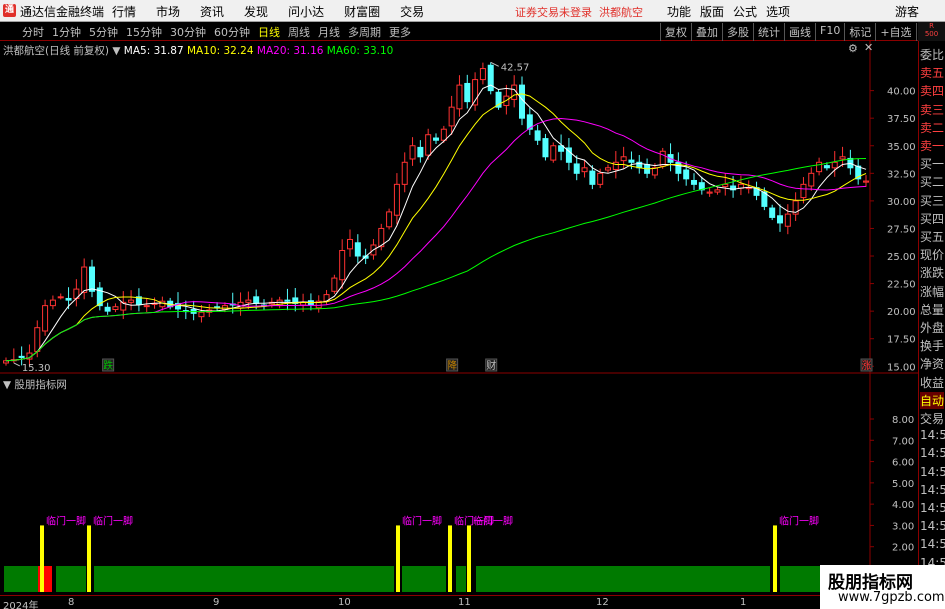  What do you see at coordinates (778, 11) in the screenshot?
I see `menu-options: 选项` at bounding box center [778, 11].